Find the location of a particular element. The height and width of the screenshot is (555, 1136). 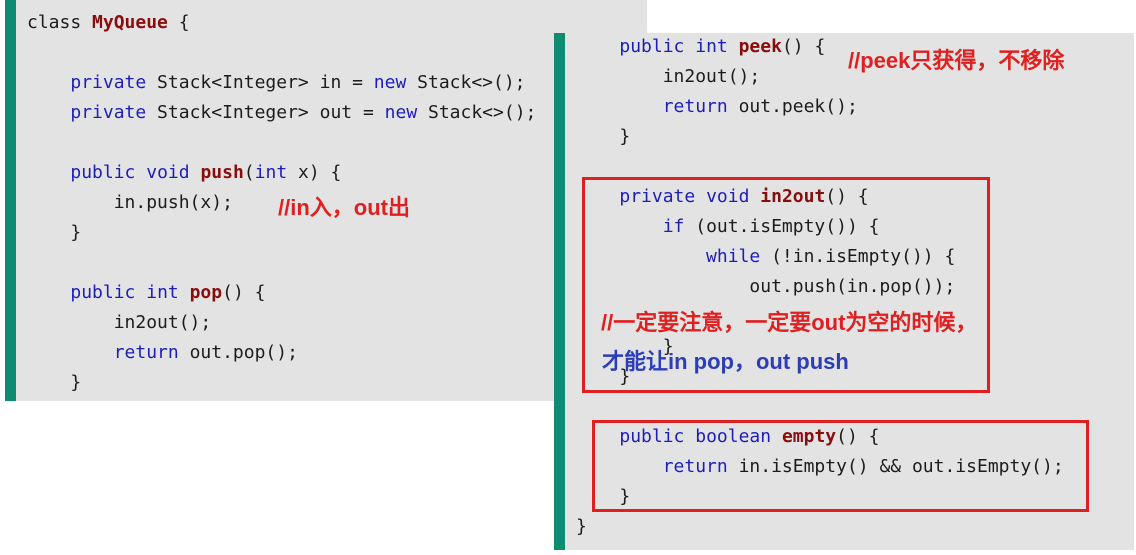

code-line: public void push(int x) { is located at coordinates (281, 173).